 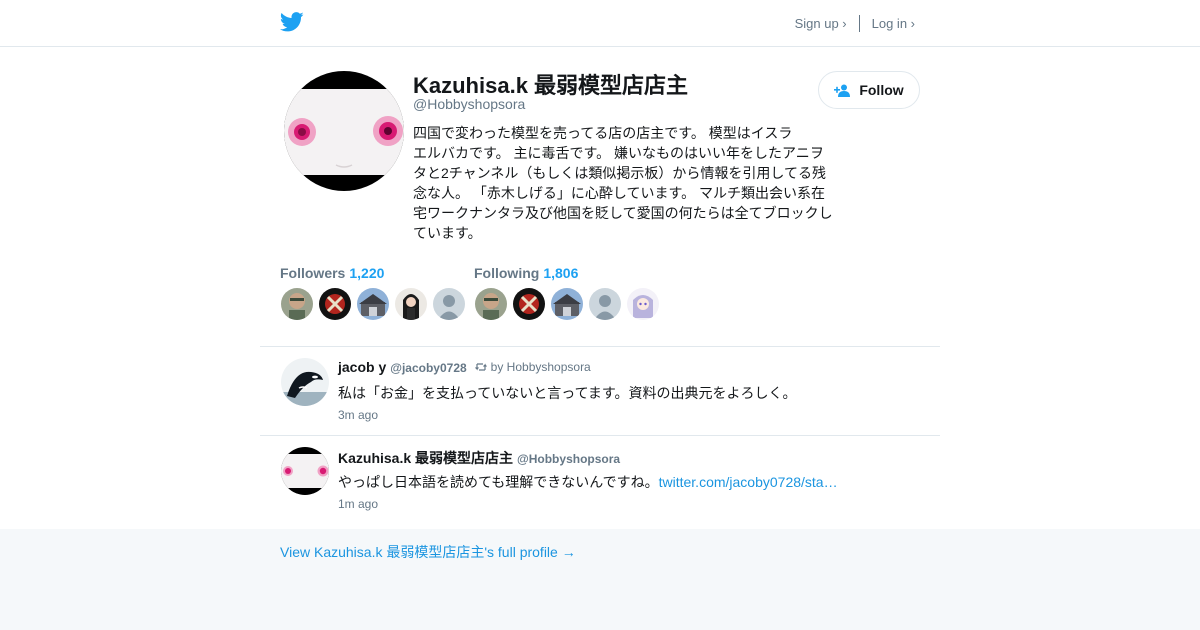 What do you see at coordinates (619, 193) in the screenshot?
I see `bio-line: 念な人。 「赤木しげる」に心酔しています。 マルチ類出会い系在` at bounding box center [619, 193].